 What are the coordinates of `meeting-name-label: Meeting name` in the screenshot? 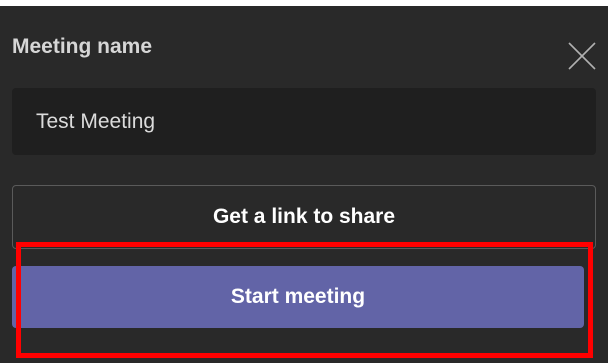 It's located at (82, 46).